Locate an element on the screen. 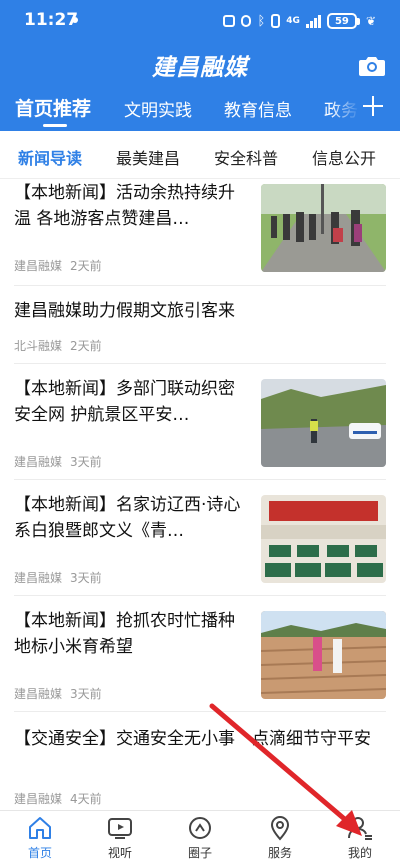 This screenshot has width=400, height=866. bell-off-icon is located at coordinates (246, 21).